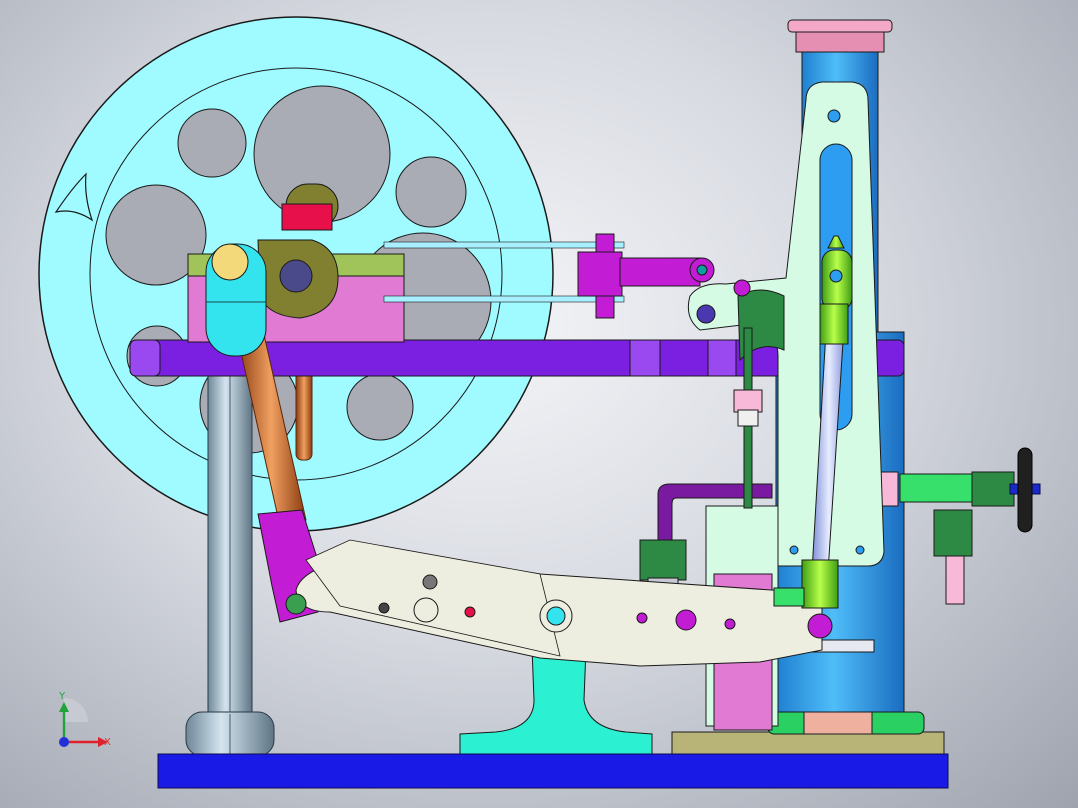 The image size is (1078, 808). I want to click on rear-connecting-rod, so click(304, 414).